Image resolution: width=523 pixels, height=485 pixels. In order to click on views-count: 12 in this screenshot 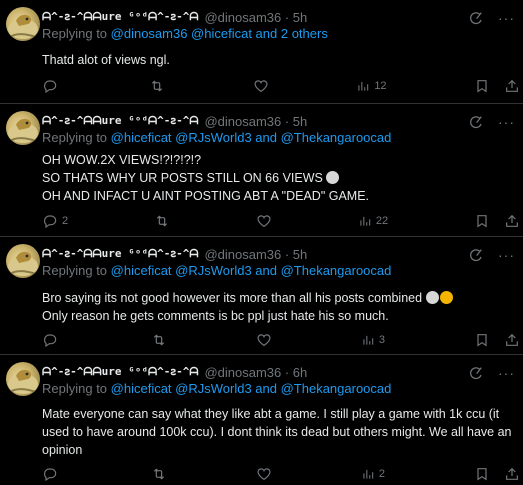, I will do `click(380, 86)`.